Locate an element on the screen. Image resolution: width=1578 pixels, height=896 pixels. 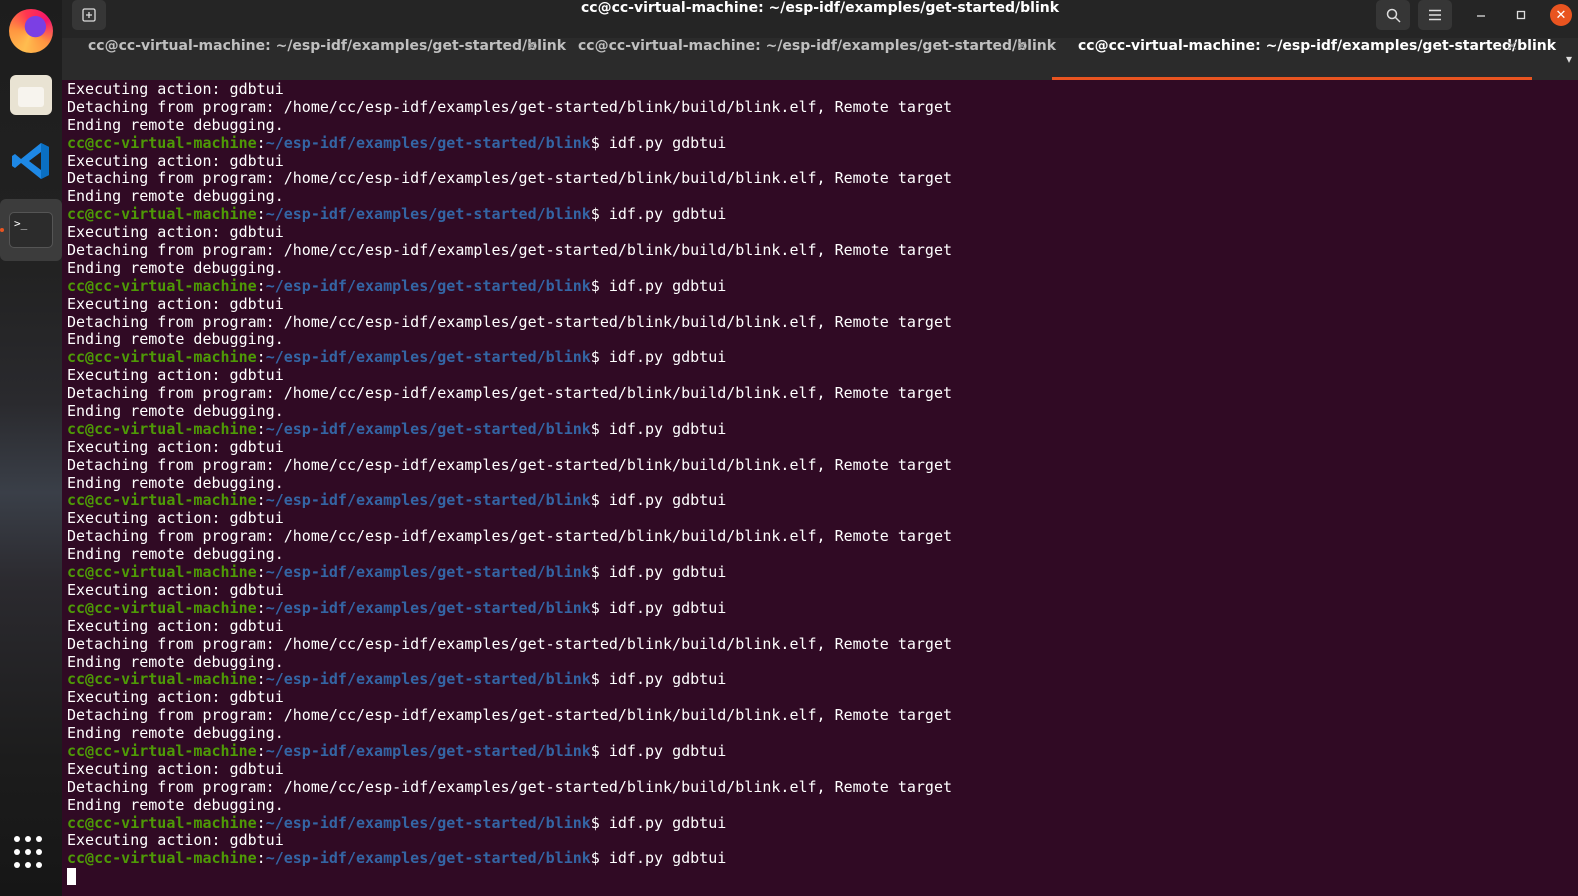
search-icon is located at coordinates (1393, 15).